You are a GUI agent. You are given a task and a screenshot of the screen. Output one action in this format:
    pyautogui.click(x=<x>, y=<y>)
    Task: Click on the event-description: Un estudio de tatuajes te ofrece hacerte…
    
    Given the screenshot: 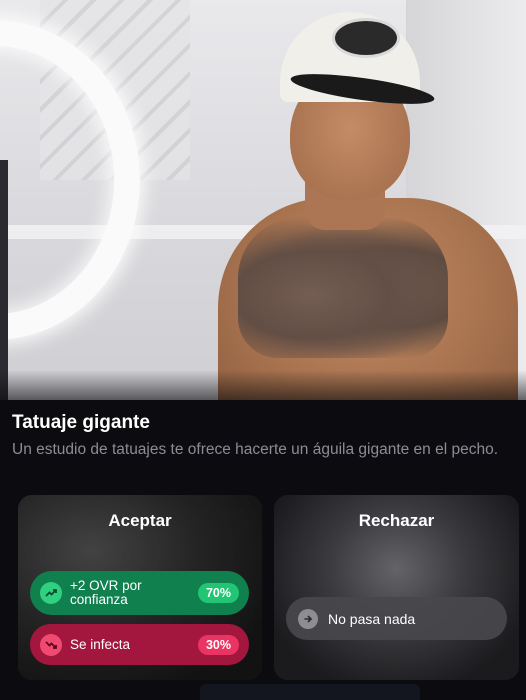 What is the action you would take?
    pyautogui.click(x=255, y=449)
    